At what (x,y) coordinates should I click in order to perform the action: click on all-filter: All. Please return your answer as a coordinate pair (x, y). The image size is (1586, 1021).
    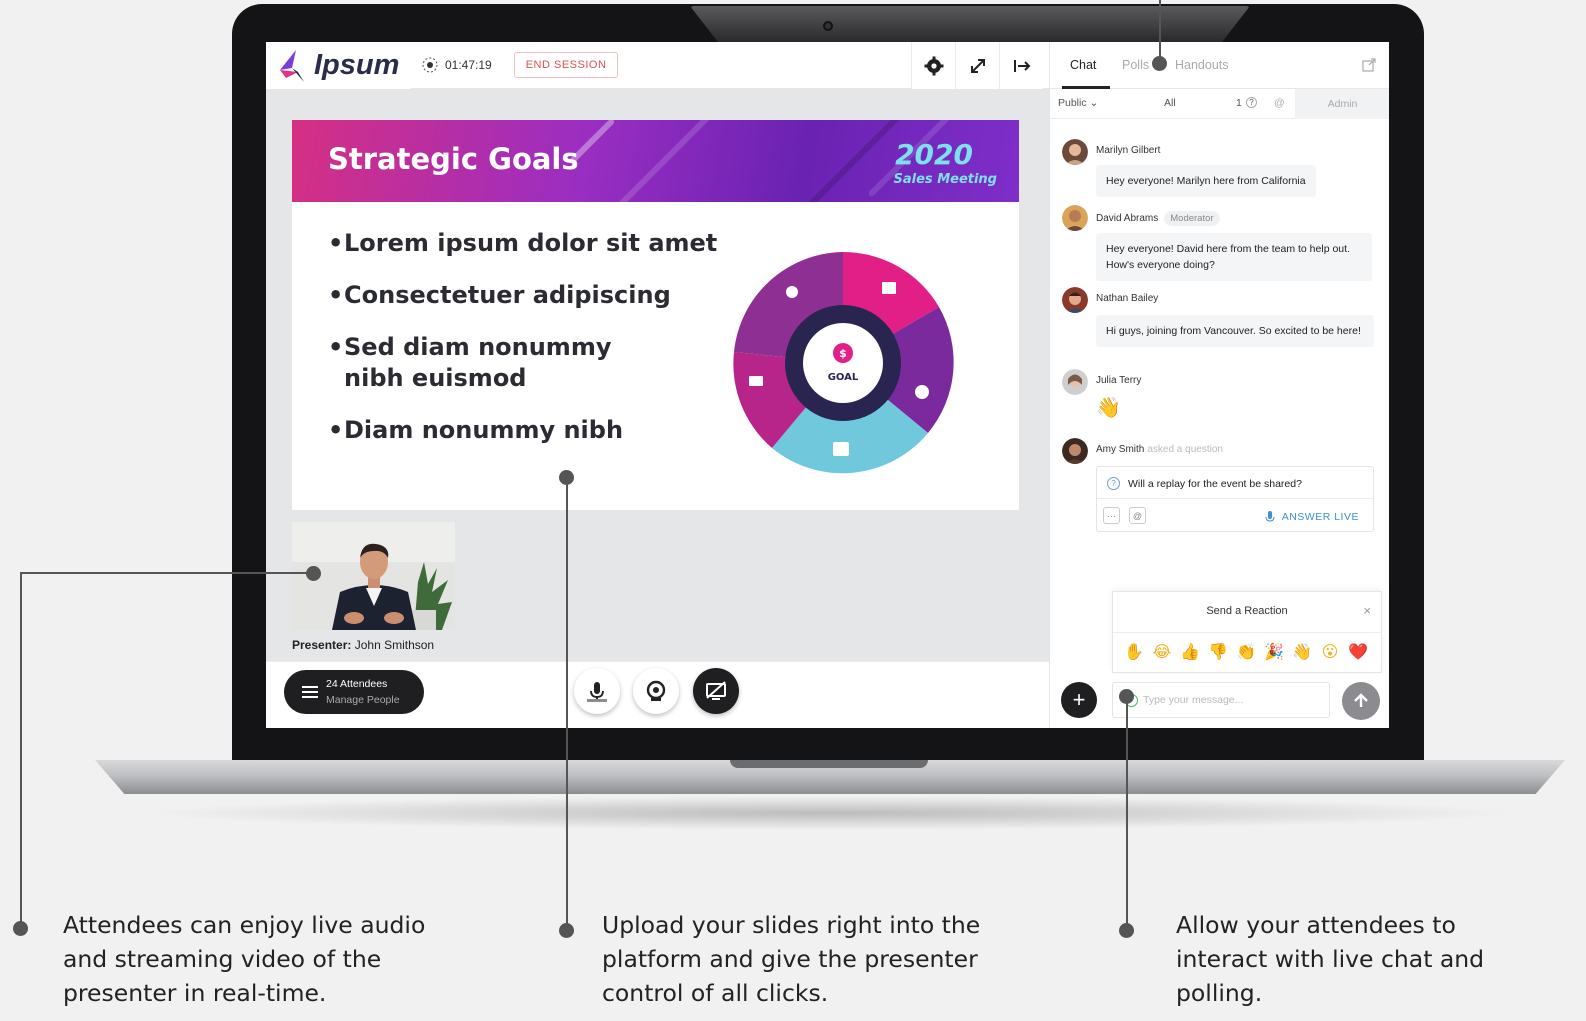
    Looking at the image, I should click on (1170, 103).